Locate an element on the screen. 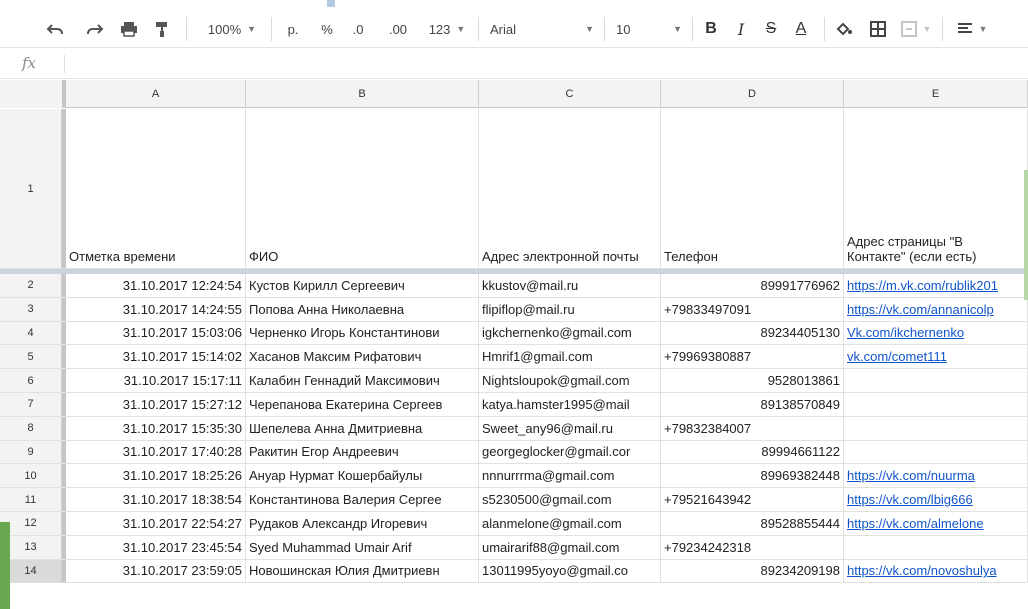  cell-email: Hmrif1@gmail.com is located at coordinates (570, 357).